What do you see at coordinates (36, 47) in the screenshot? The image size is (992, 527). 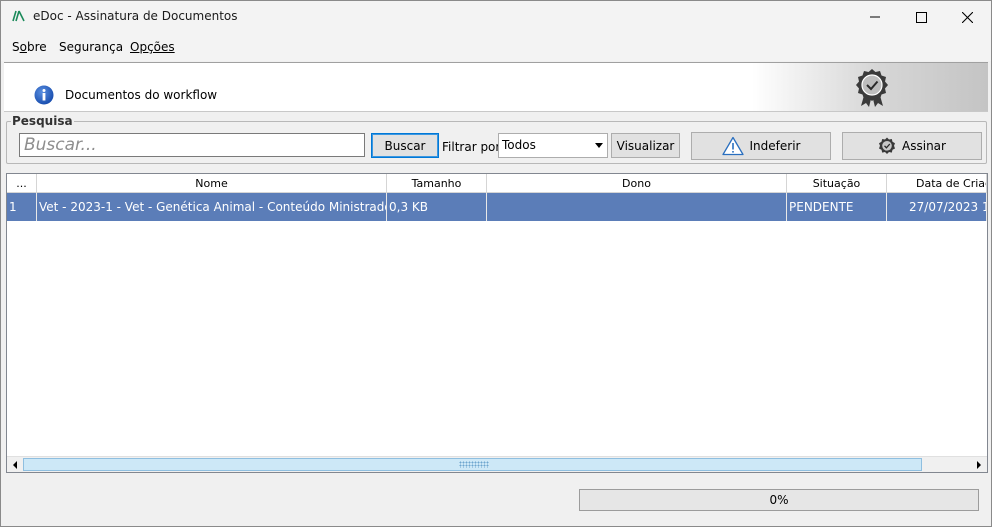 I see `menu-sobre-text-rest: bre` at bounding box center [36, 47].